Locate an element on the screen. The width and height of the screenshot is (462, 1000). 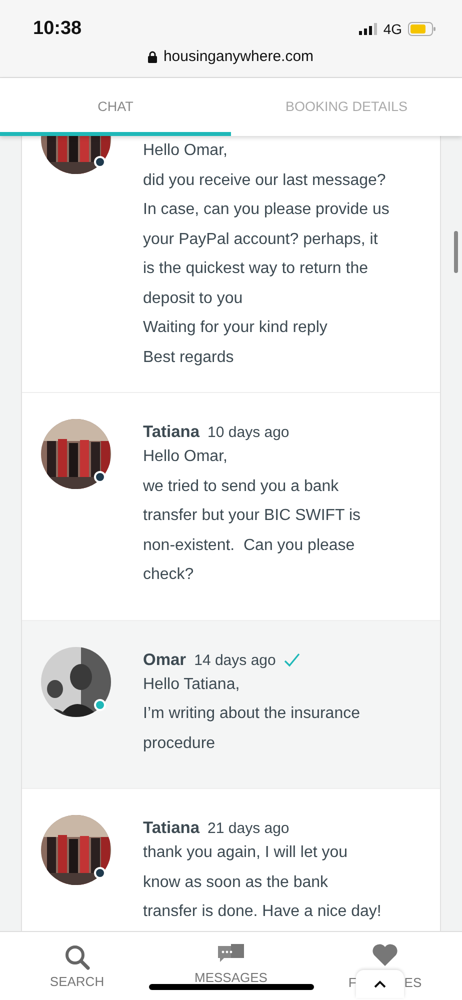
signal-icon is located at coordinates (368, 29).